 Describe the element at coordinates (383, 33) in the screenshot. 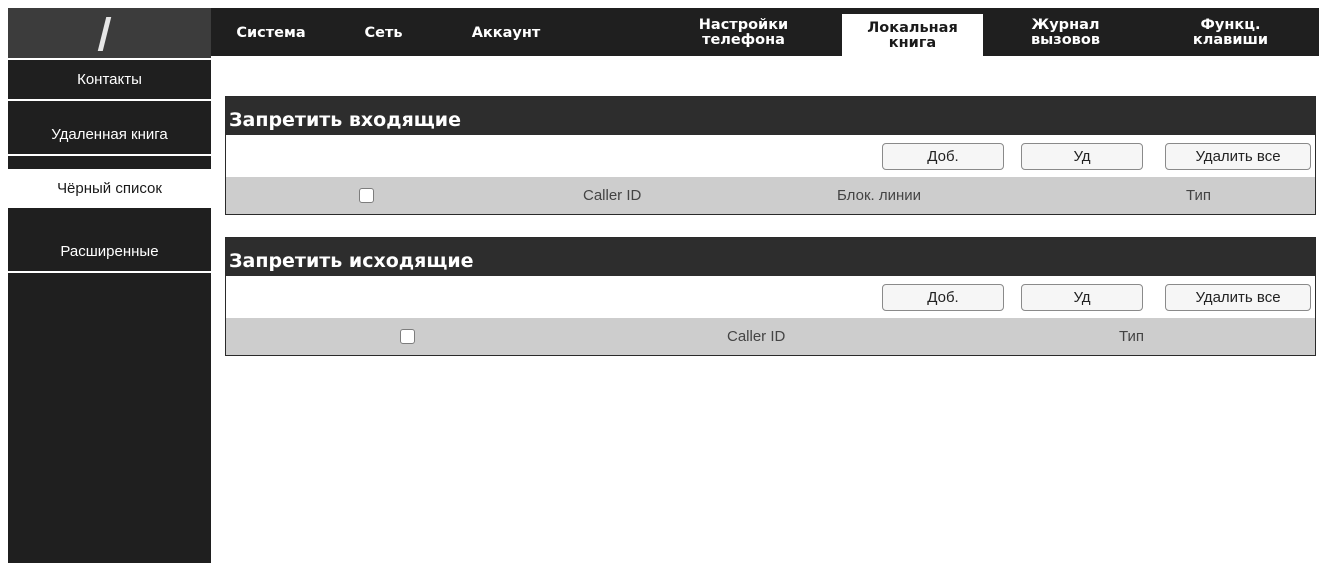

I see `tab-network: Сеть` at that location.